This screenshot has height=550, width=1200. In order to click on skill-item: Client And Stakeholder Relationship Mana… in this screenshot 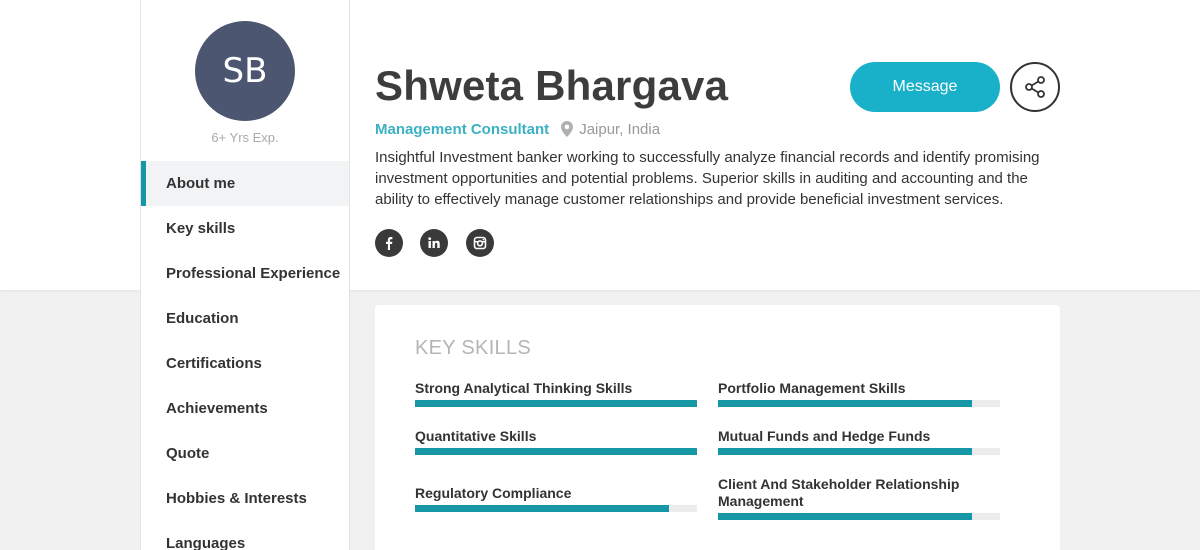, I will do `click(859, 498)`.